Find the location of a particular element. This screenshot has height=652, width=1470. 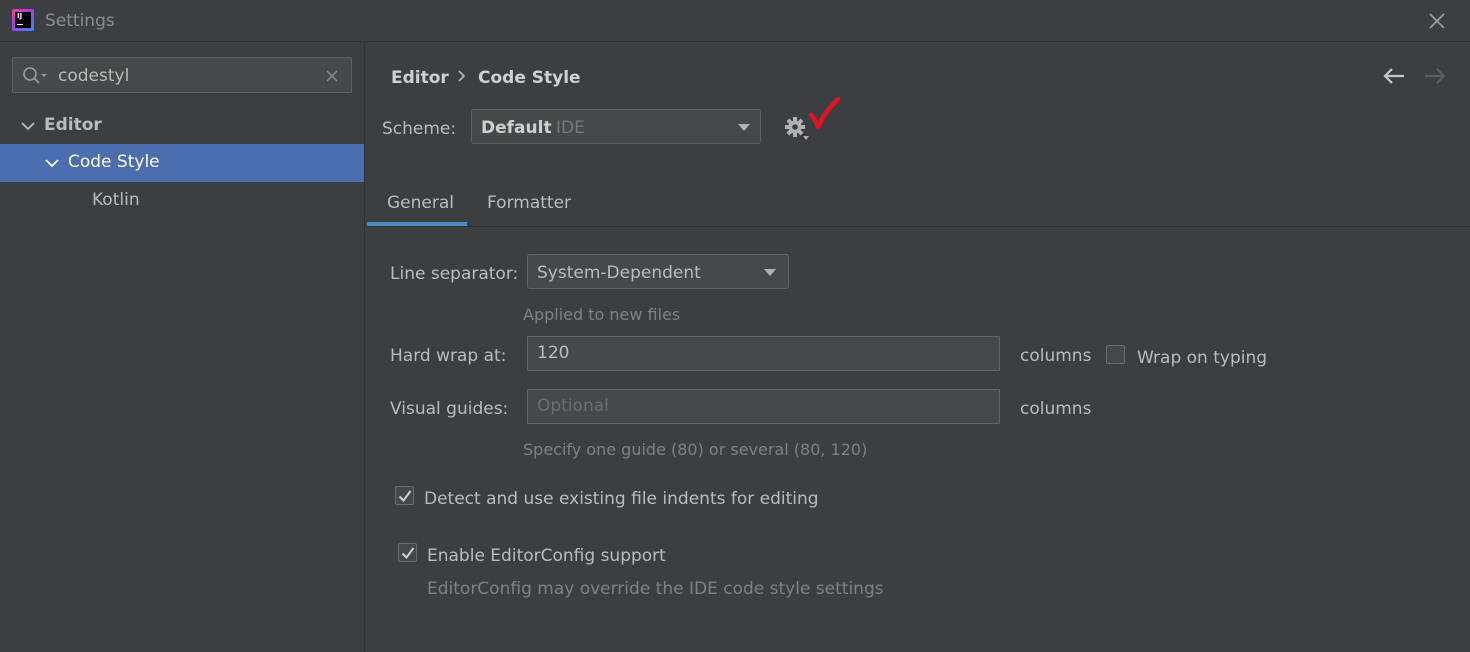

line-separator-hint: Applied to new files is located at coordinates (602, 314).